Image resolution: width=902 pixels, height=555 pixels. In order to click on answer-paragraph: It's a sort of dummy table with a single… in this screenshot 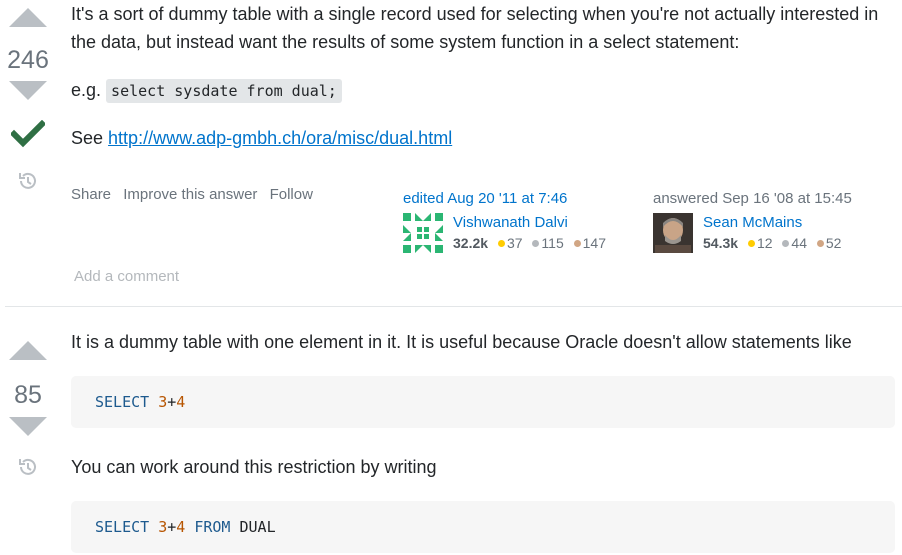, I will do `click(475, 28)`.